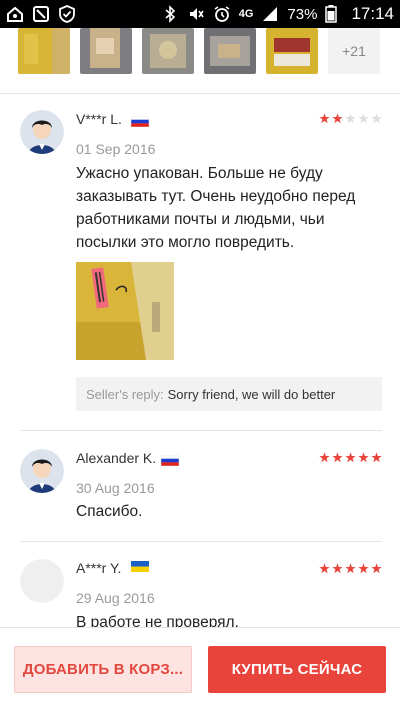 The height and width of the screenshot is (711, 400). I want to click on reviewer-name: V***r L., so click(99, 119).